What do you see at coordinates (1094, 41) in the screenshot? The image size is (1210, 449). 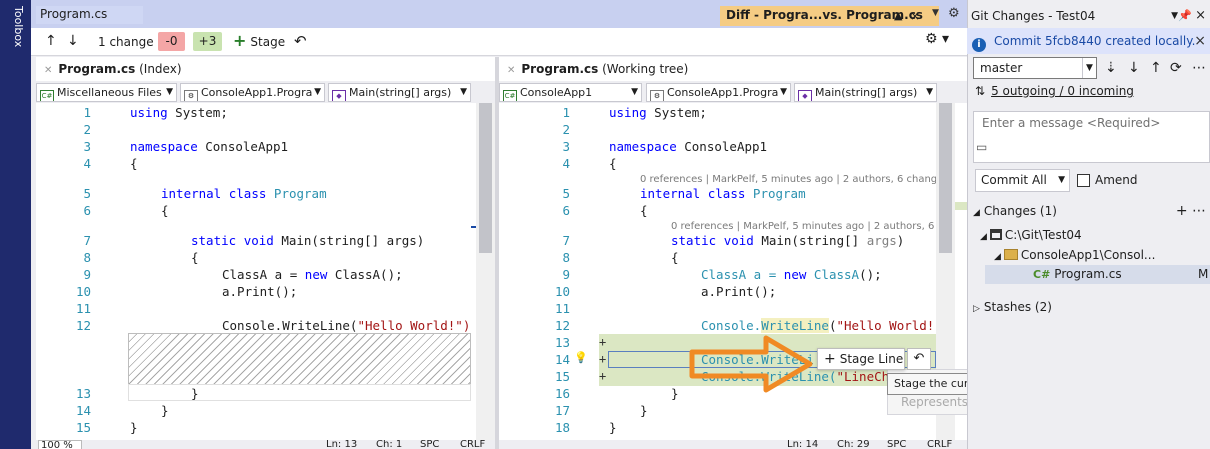 I see `commit-info-text: Commit 5fcb8440 created locally.` at bounding box center [1094, 41].